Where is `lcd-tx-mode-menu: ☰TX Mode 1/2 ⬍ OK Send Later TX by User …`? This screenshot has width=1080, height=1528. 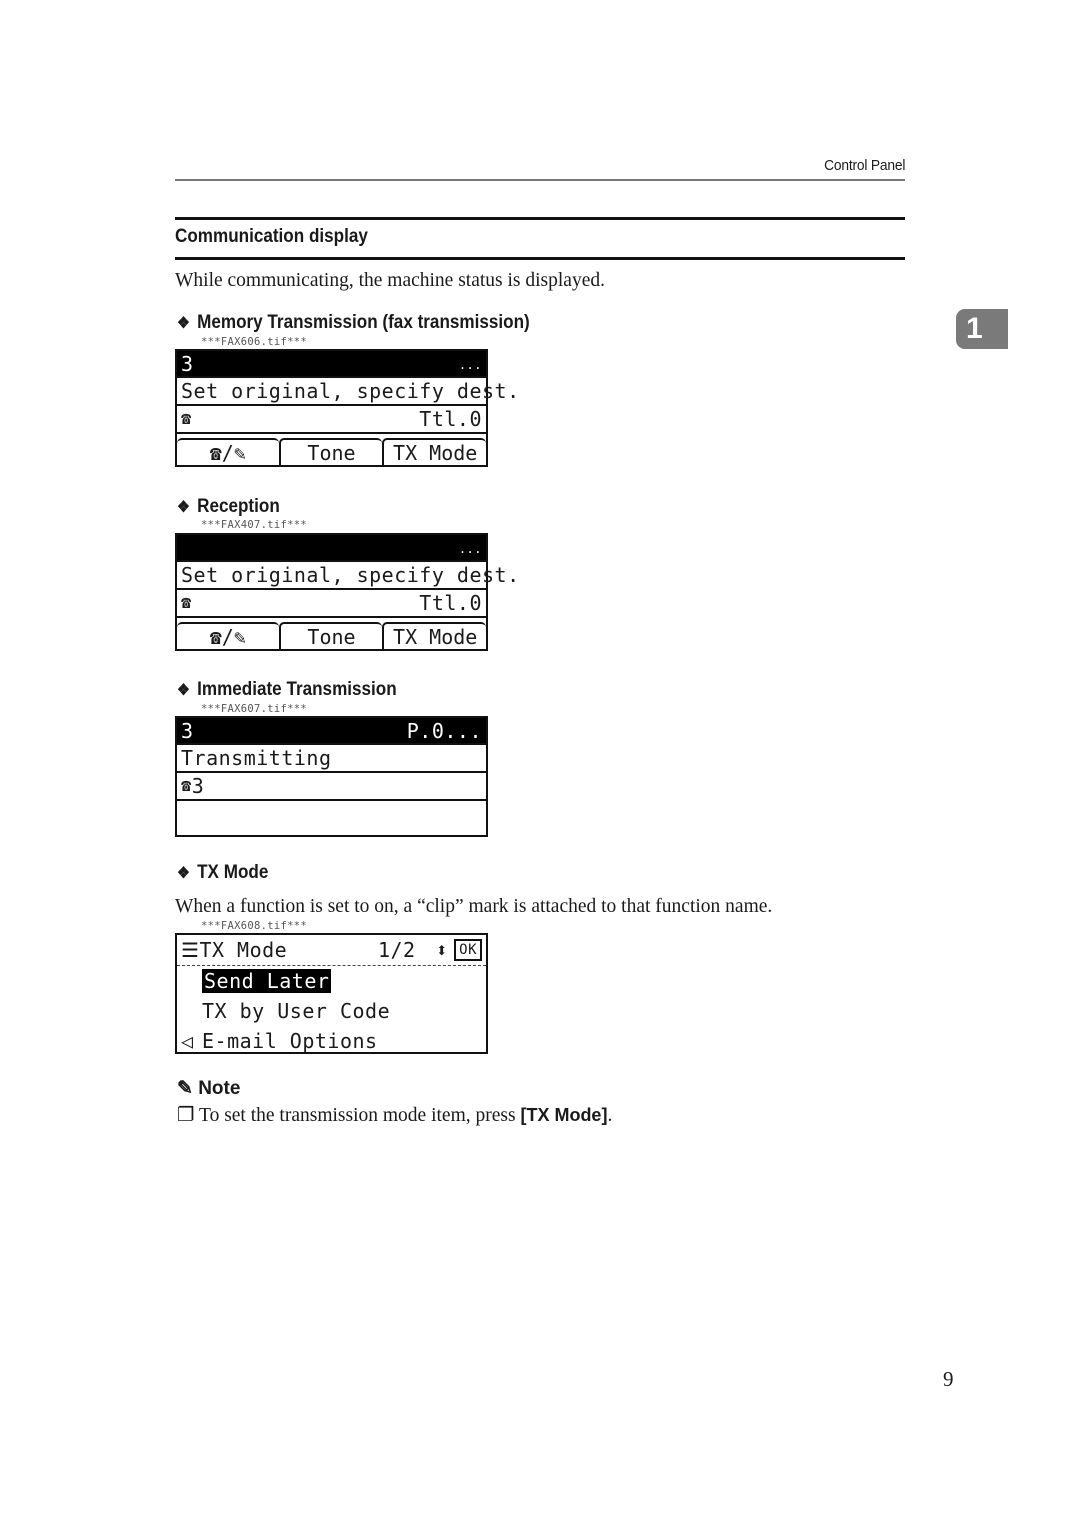
lcd-tx-mode-menu: ☰TX Mode 1/2 ⬍ OK Send Later TX by User … is located at coordinates (331, 993).